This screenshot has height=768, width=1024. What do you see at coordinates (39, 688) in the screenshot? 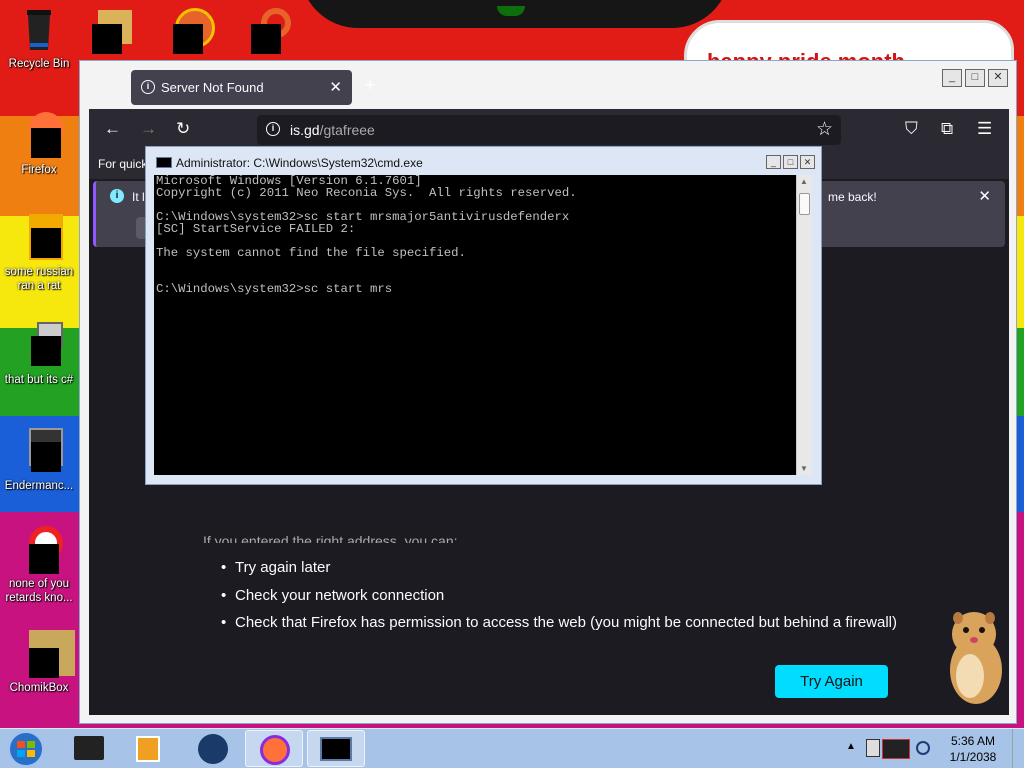
I see `desktop-icon-label: ChomikBox` at bounding box center [39, 688].